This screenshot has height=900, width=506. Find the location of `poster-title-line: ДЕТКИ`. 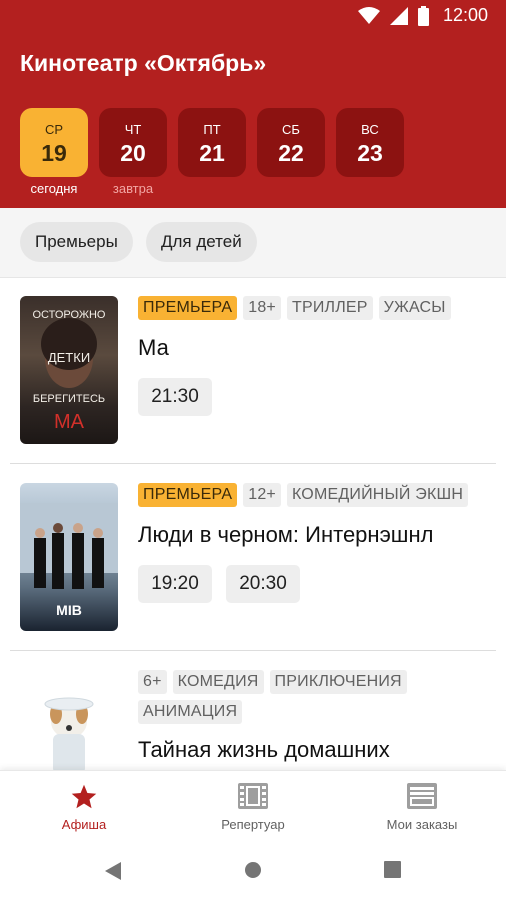

poster-title-line: ДЕТКИ is located at coordinates (69, 357).